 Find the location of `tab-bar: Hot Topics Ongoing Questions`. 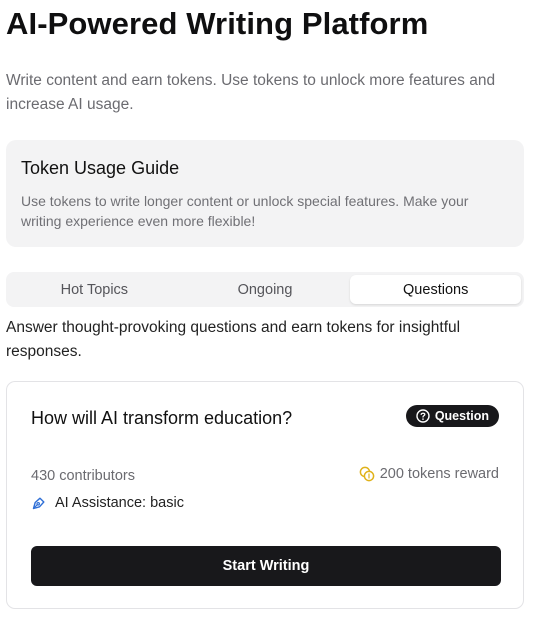

tab-bar: Hot Topics Ongoing Questions is located at coordinates (265, 289).